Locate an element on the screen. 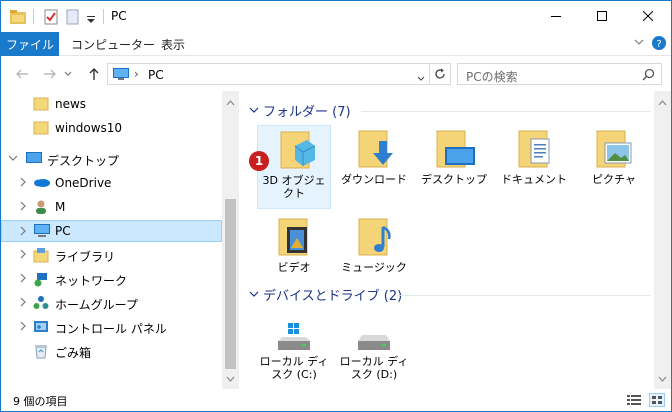 This screenshot has width=672, height=412. drive-item-d: ローカル ディスク (D:) is located at coordinates (374, 352).